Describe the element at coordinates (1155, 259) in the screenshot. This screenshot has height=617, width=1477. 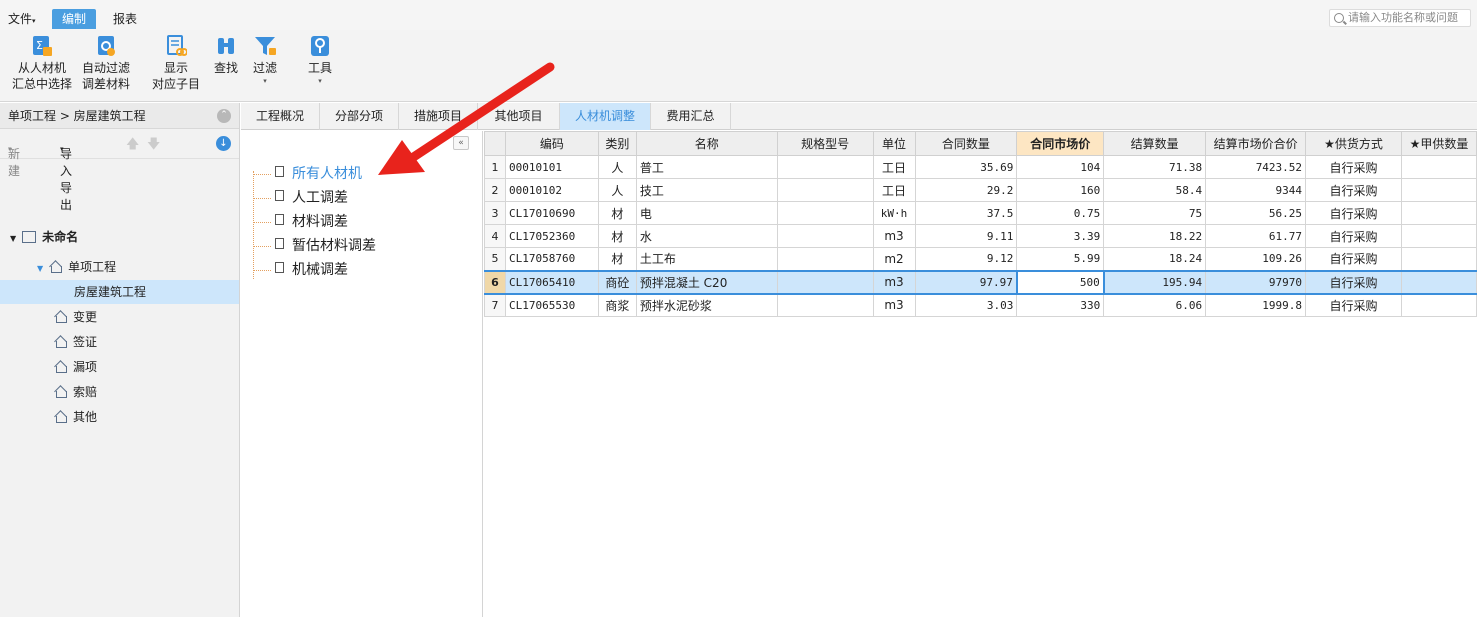
I see `settlement-qty-cell: 18.24` at that location.